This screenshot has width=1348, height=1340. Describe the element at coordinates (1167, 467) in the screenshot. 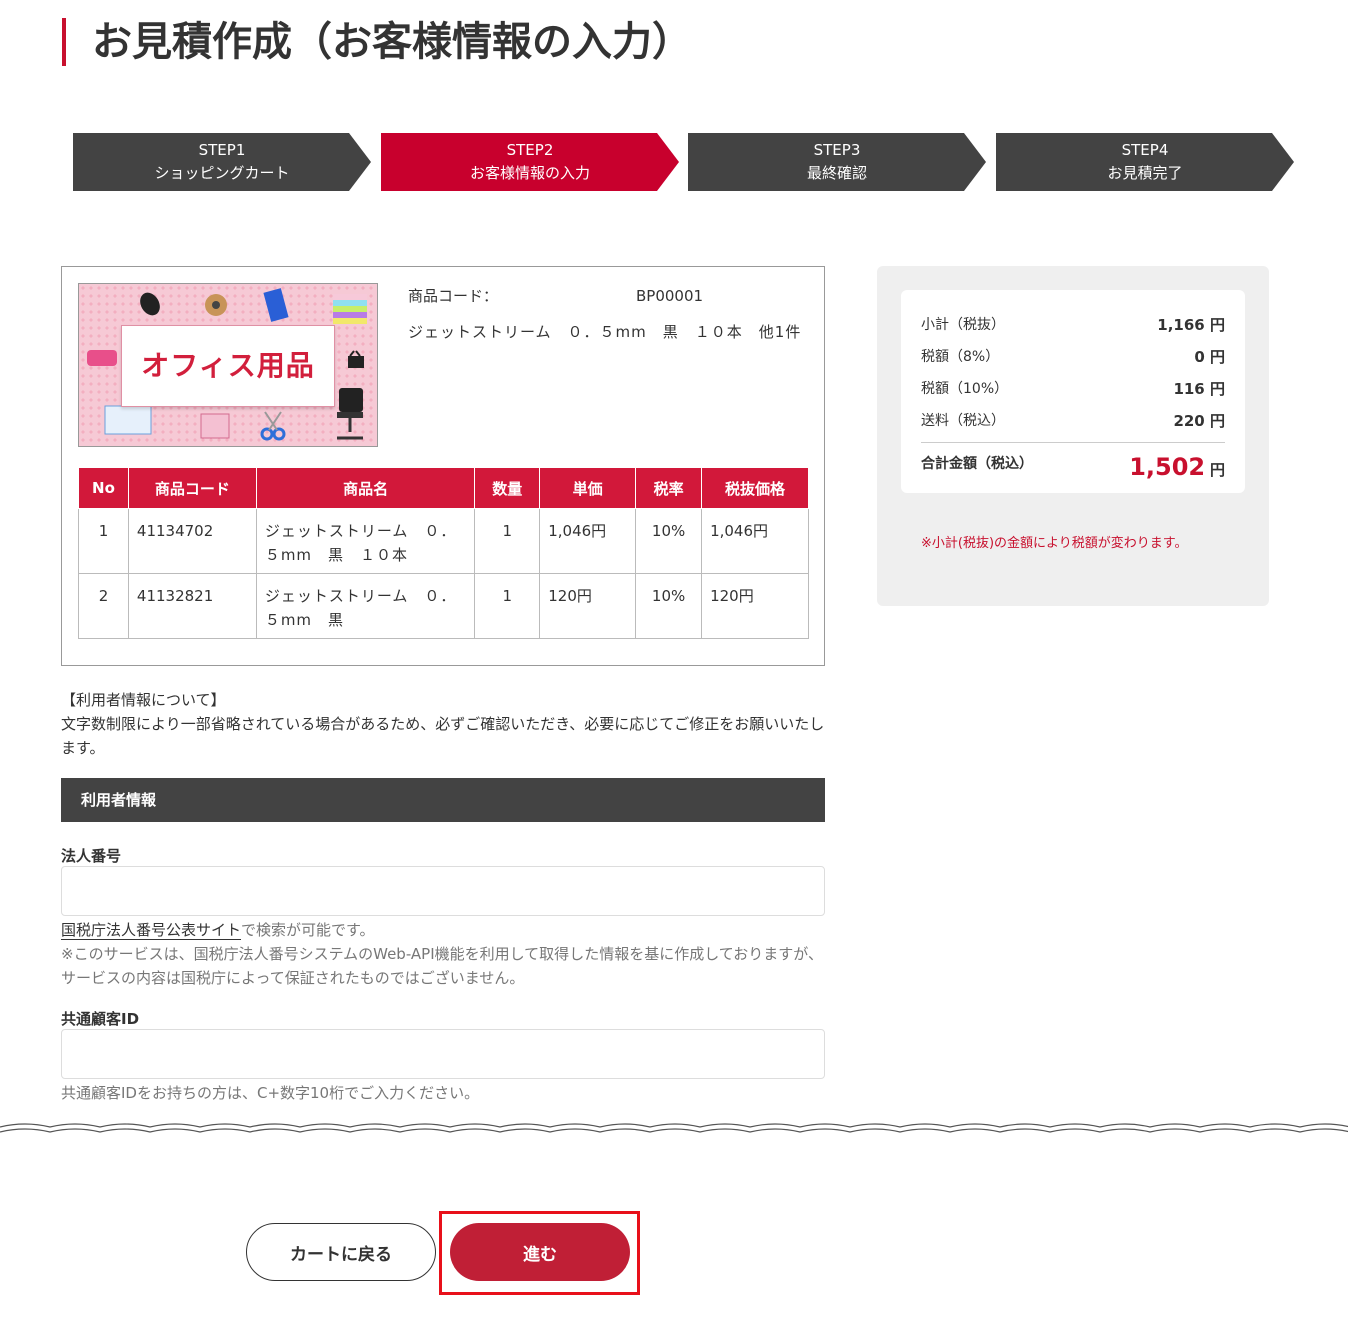

I see `summary-total-value: 1,502` at that location.